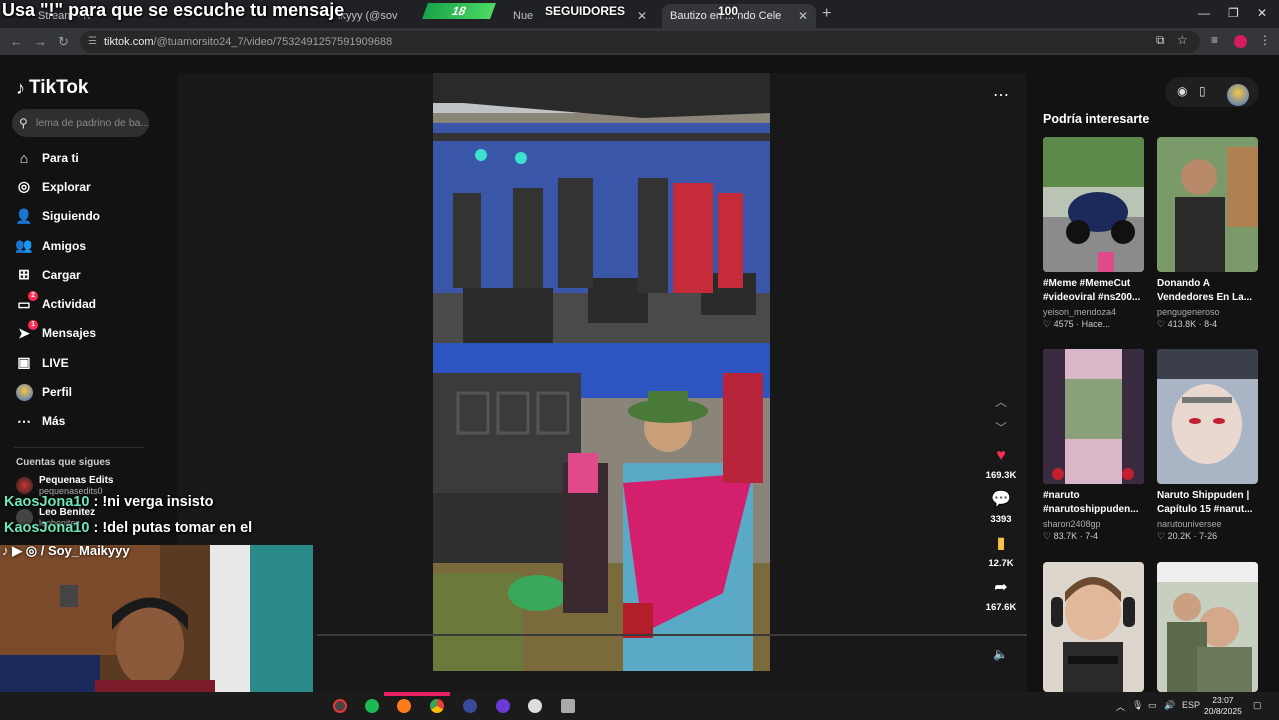 The height and width of the screenshot is (720, 1279). I want to click on account-name: Pequenas Edits, so click(76, 480).